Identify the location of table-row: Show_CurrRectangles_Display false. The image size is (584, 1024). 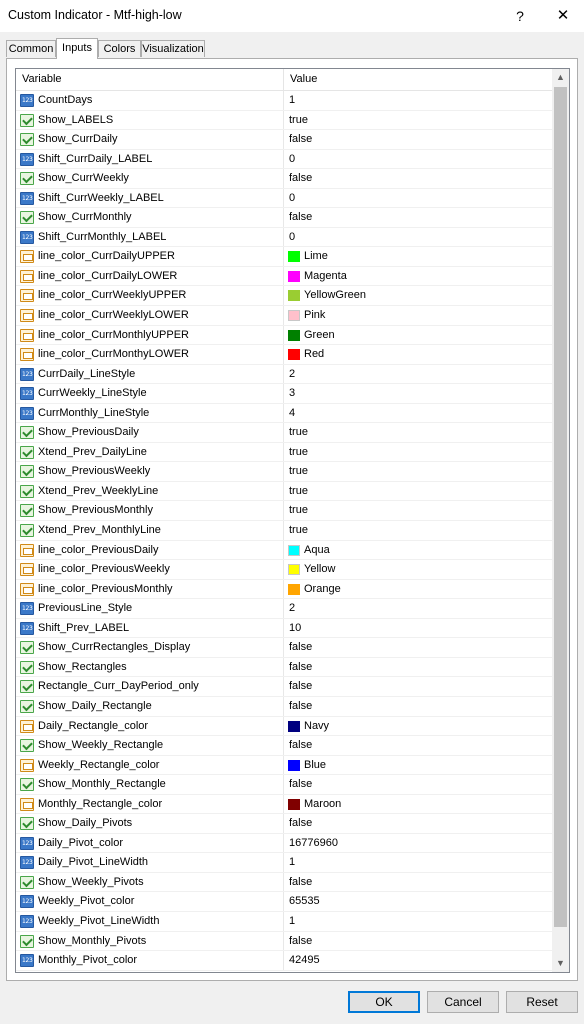
(284, 648).